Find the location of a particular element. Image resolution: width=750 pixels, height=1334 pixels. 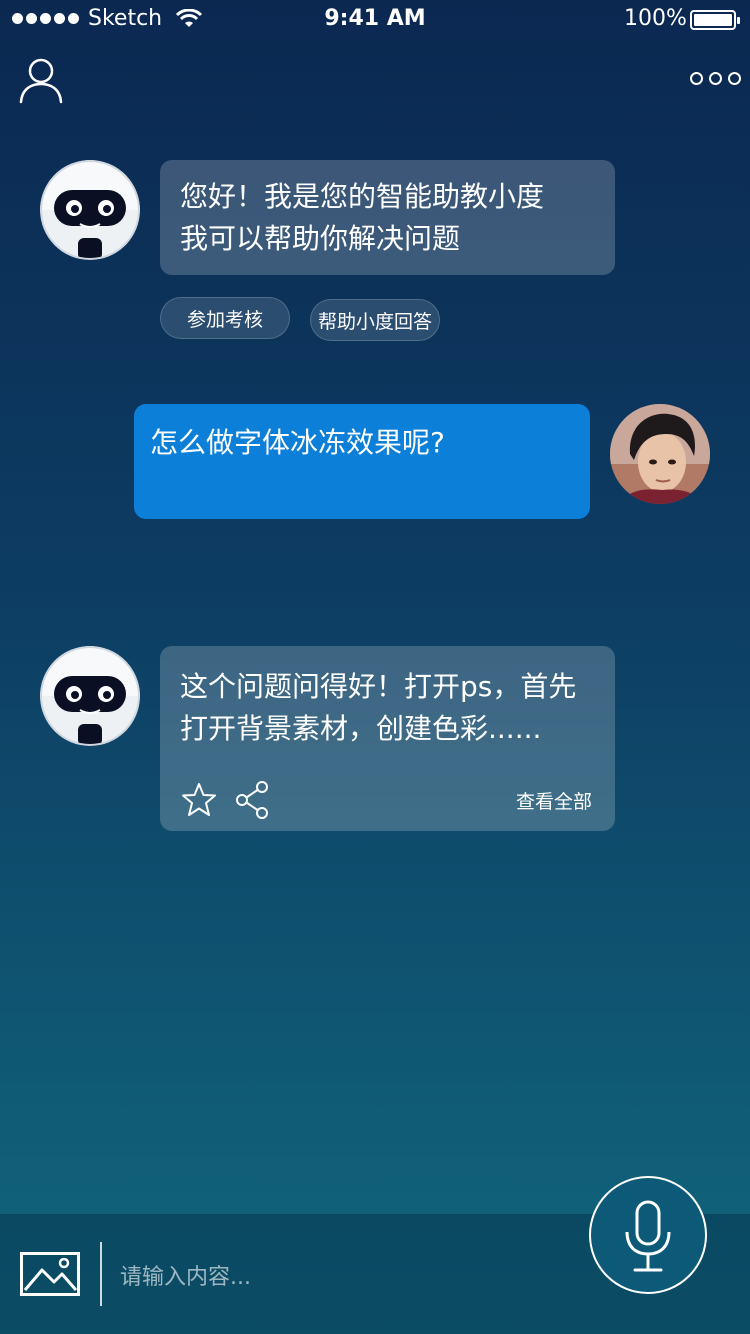

user-photo is located at coordinates (660, 454).